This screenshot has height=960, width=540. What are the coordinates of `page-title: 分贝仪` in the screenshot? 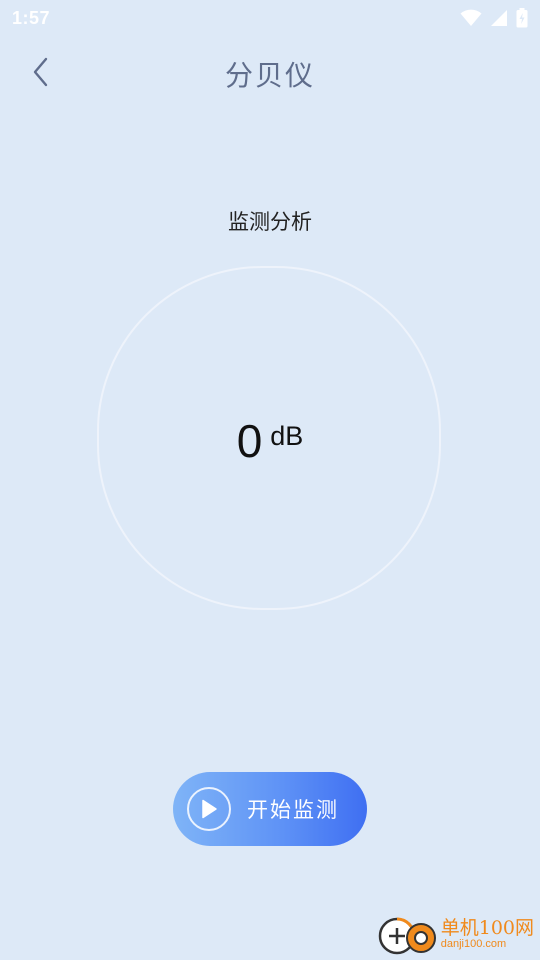 It's located at (269, 75).